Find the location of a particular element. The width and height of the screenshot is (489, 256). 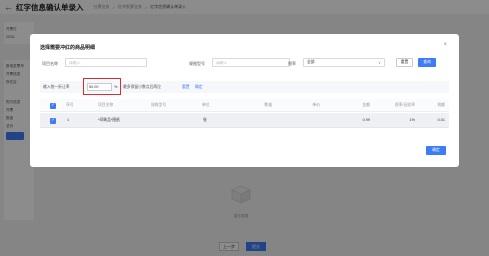

column-header: 规格型号 is located at coordinates (159, 105).